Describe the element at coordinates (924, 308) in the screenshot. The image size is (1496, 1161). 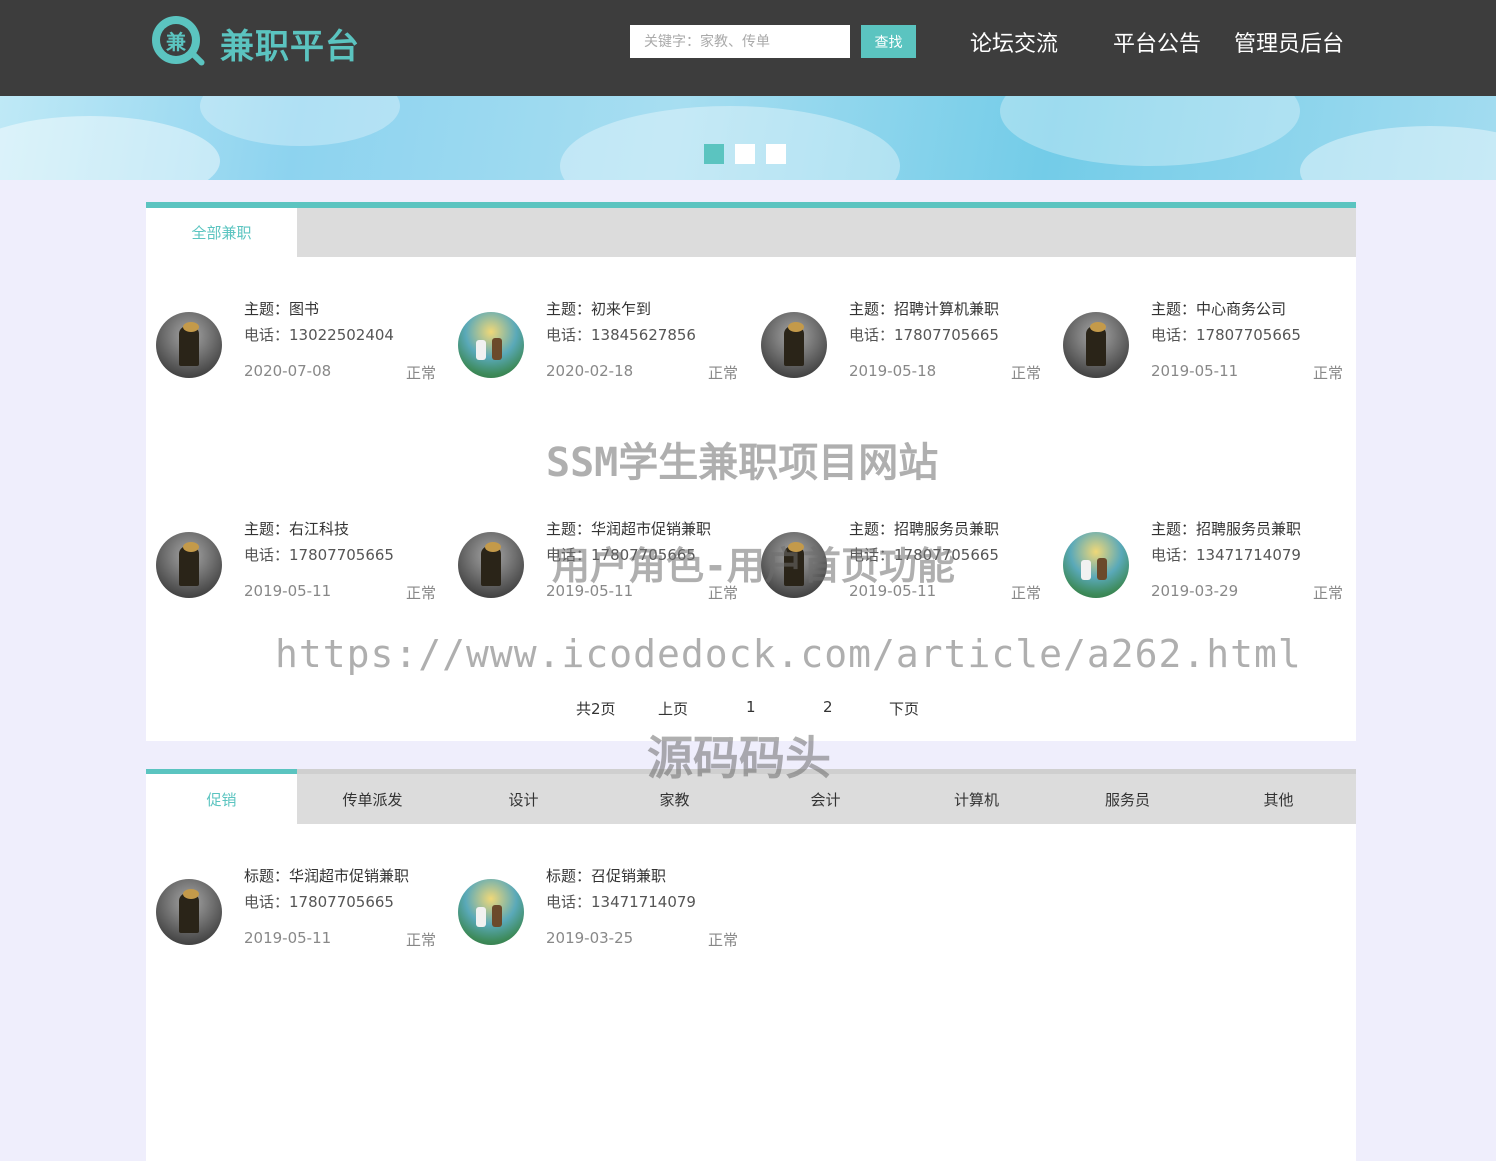
I see `job-topic: 主题：招聘计算机兼职` at that location.